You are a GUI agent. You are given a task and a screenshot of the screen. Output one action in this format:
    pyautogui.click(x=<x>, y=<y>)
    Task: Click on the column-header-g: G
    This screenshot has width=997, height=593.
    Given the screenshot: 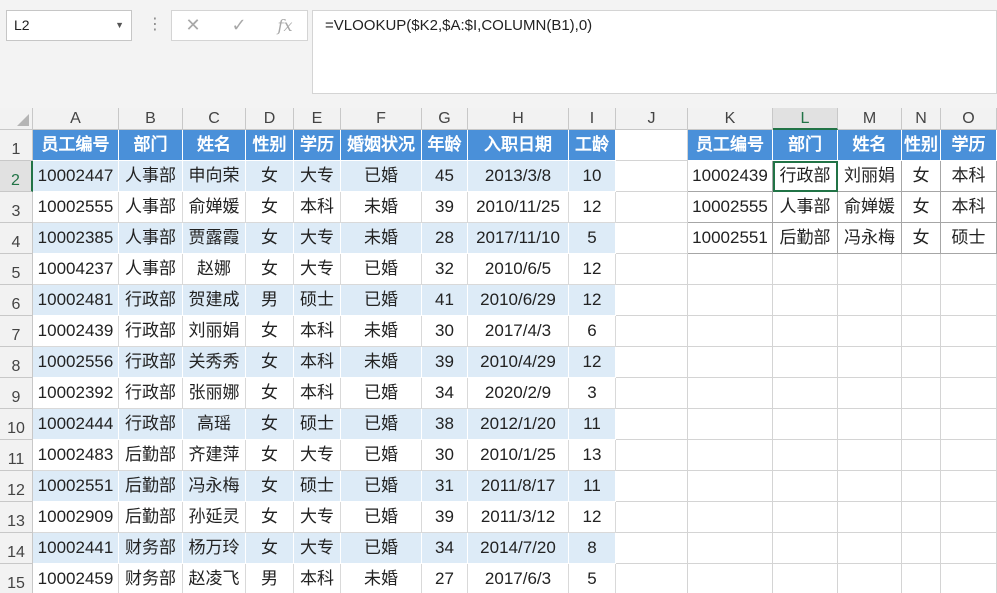 What is the action you would take?
    pyautogui.click(x=445, y=119)
    